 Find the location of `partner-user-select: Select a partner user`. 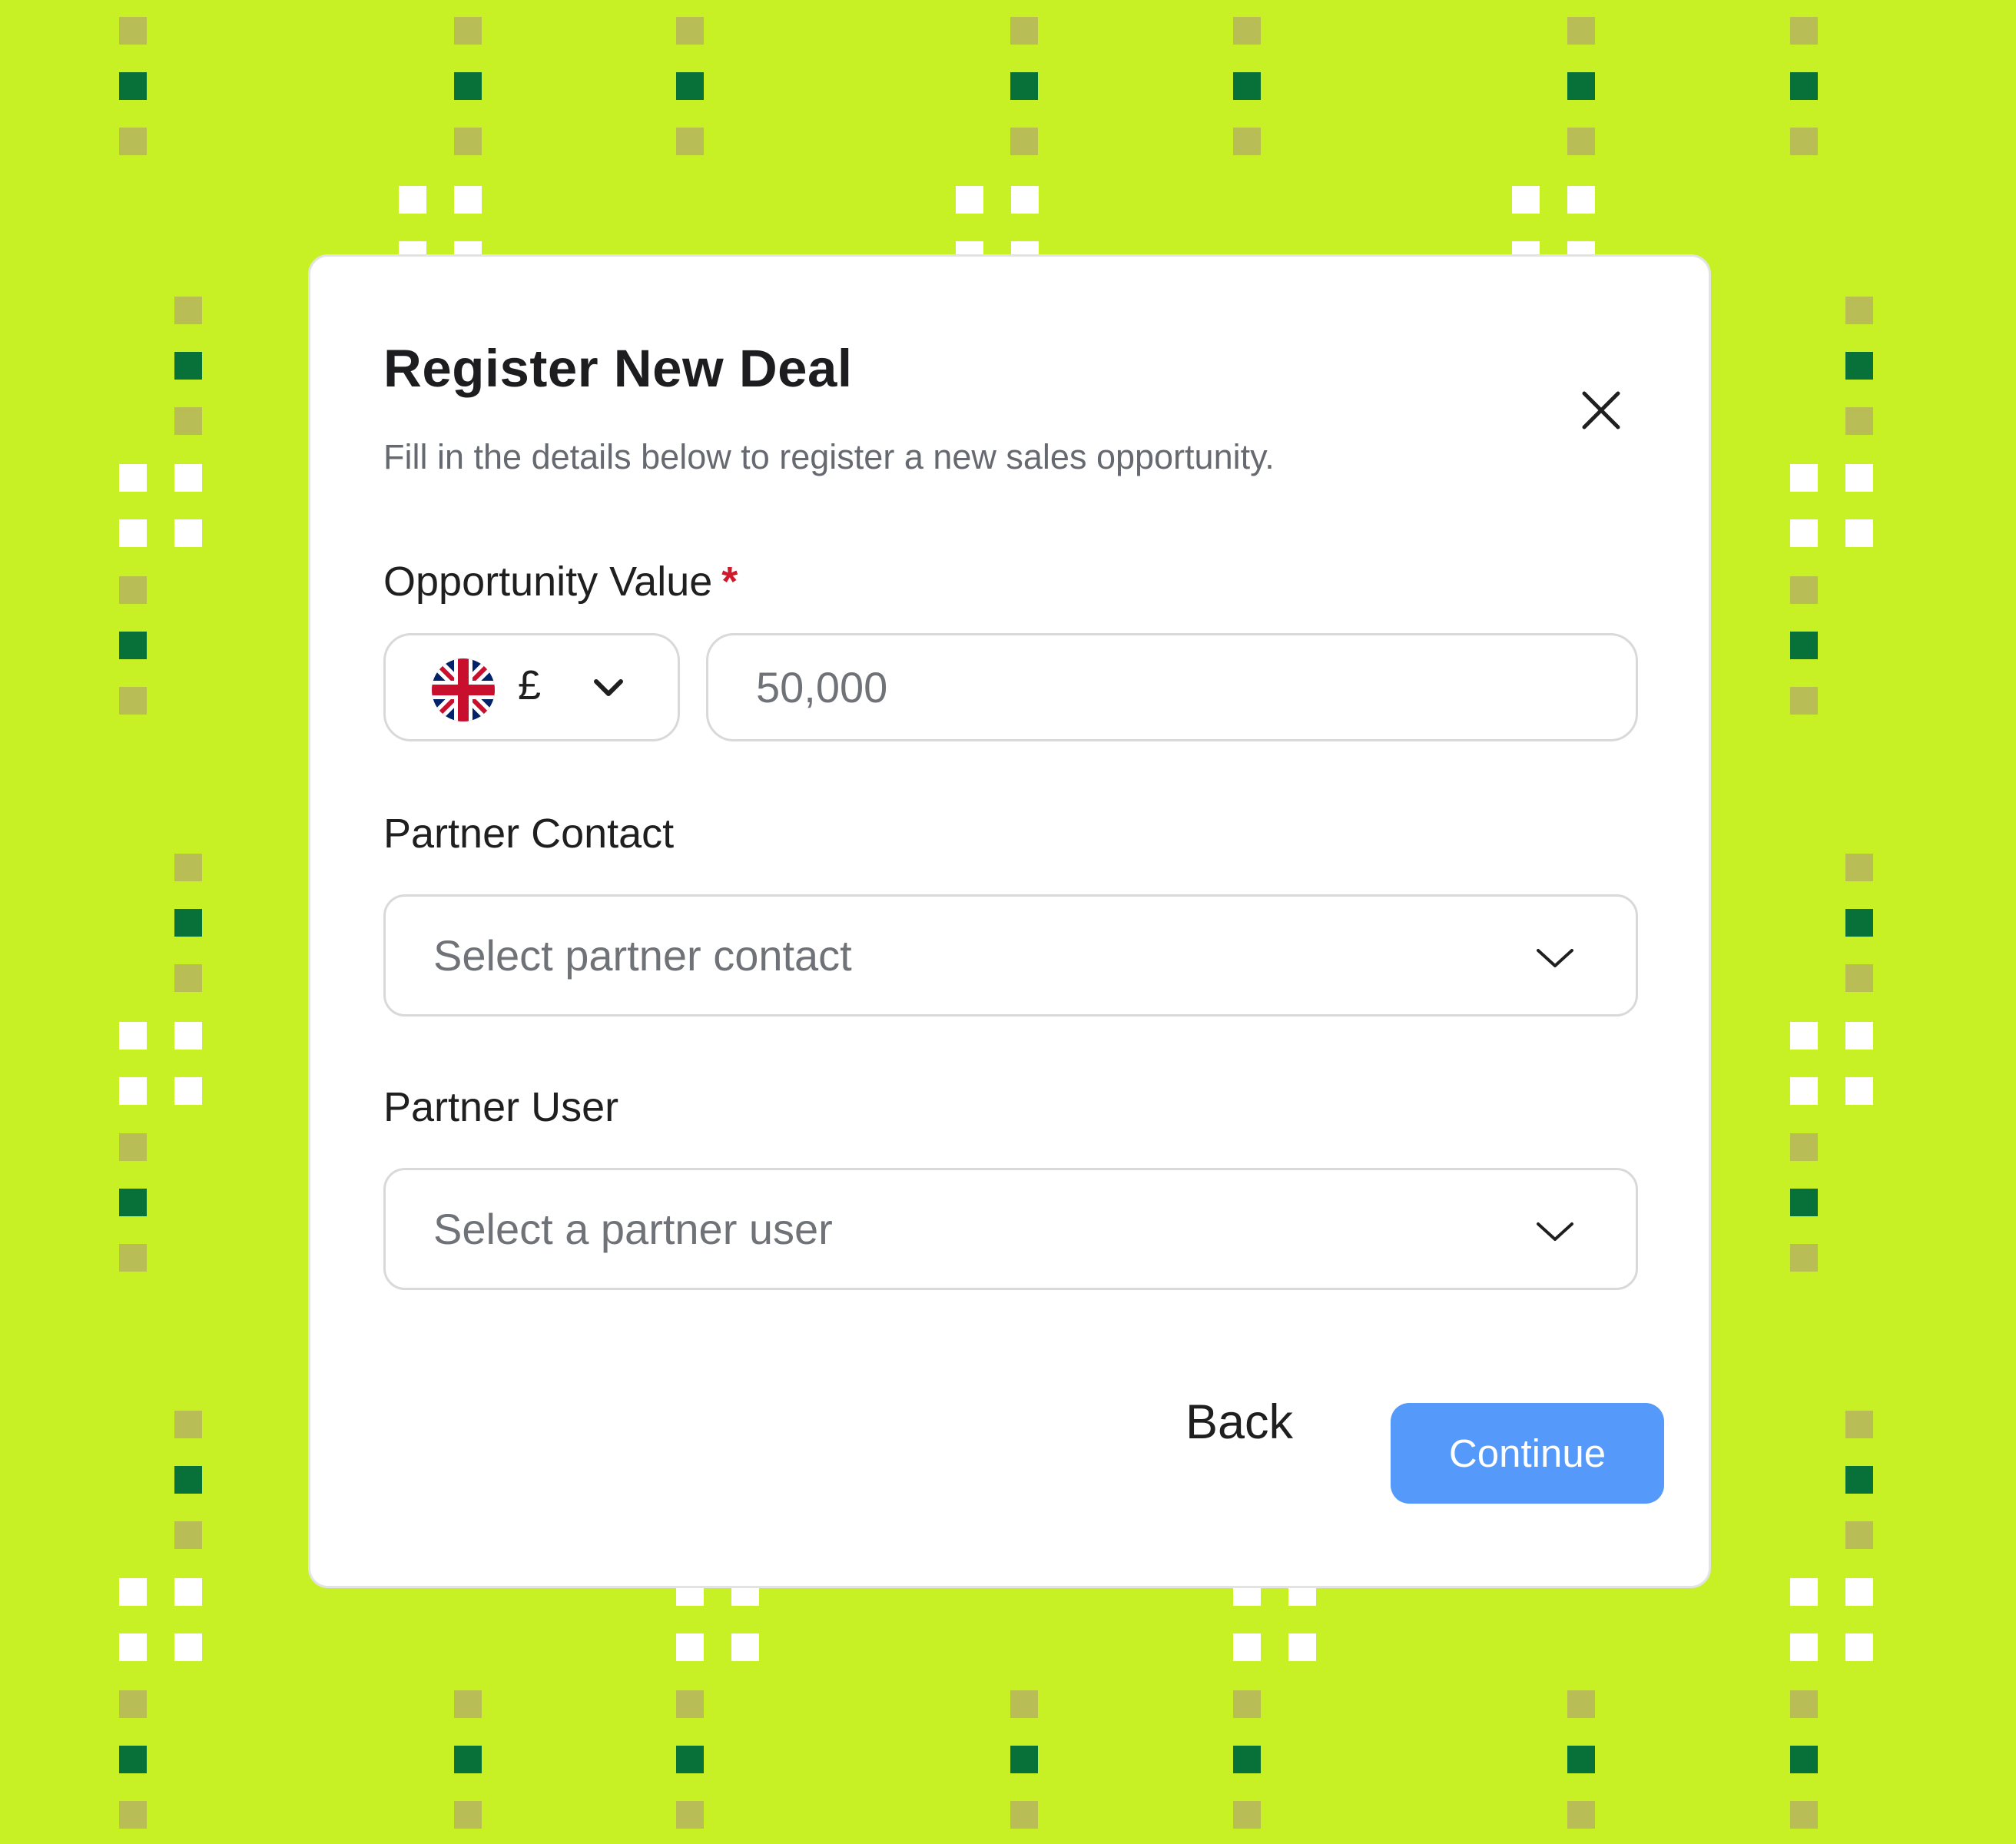

partner-user-select: Select a partner user is located at coordinates (1010, 1229).